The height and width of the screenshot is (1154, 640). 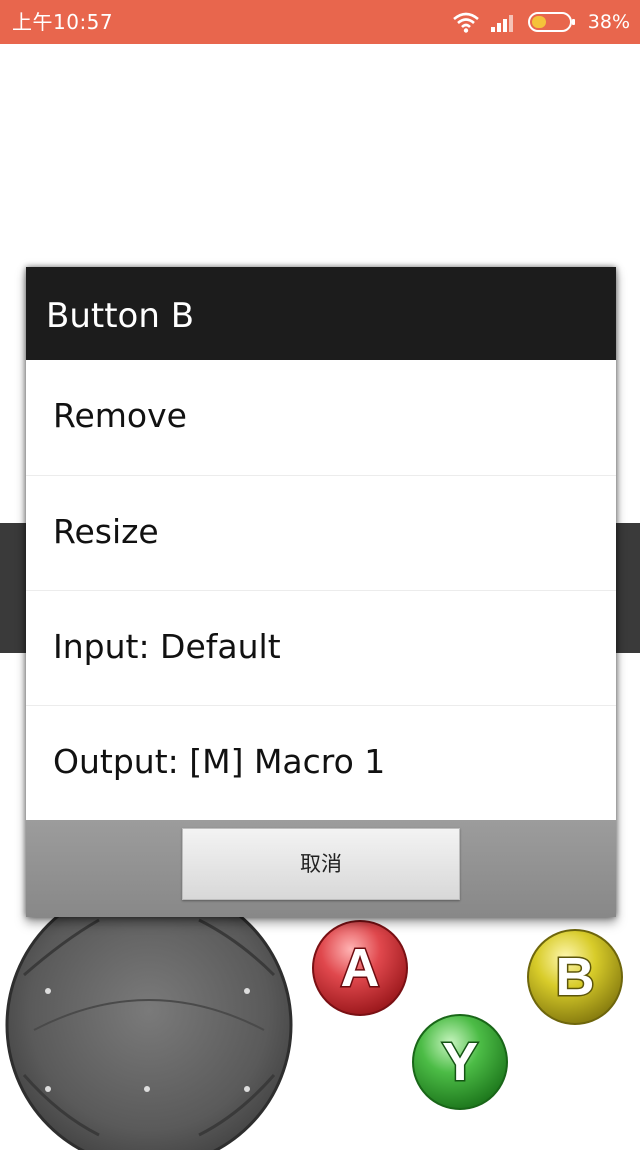 I want to click on dialog-header: Button B, so click(x=321, y=313).